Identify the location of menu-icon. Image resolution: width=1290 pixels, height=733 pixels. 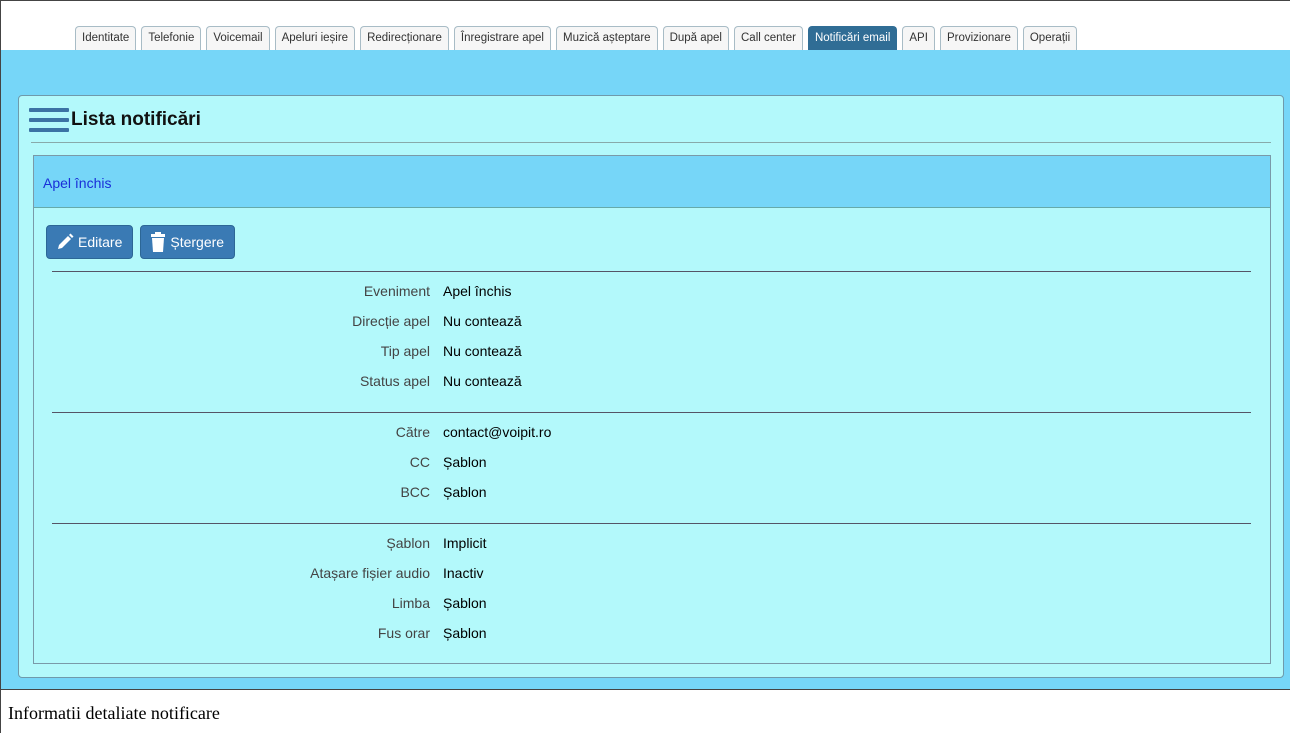
(49, 120).